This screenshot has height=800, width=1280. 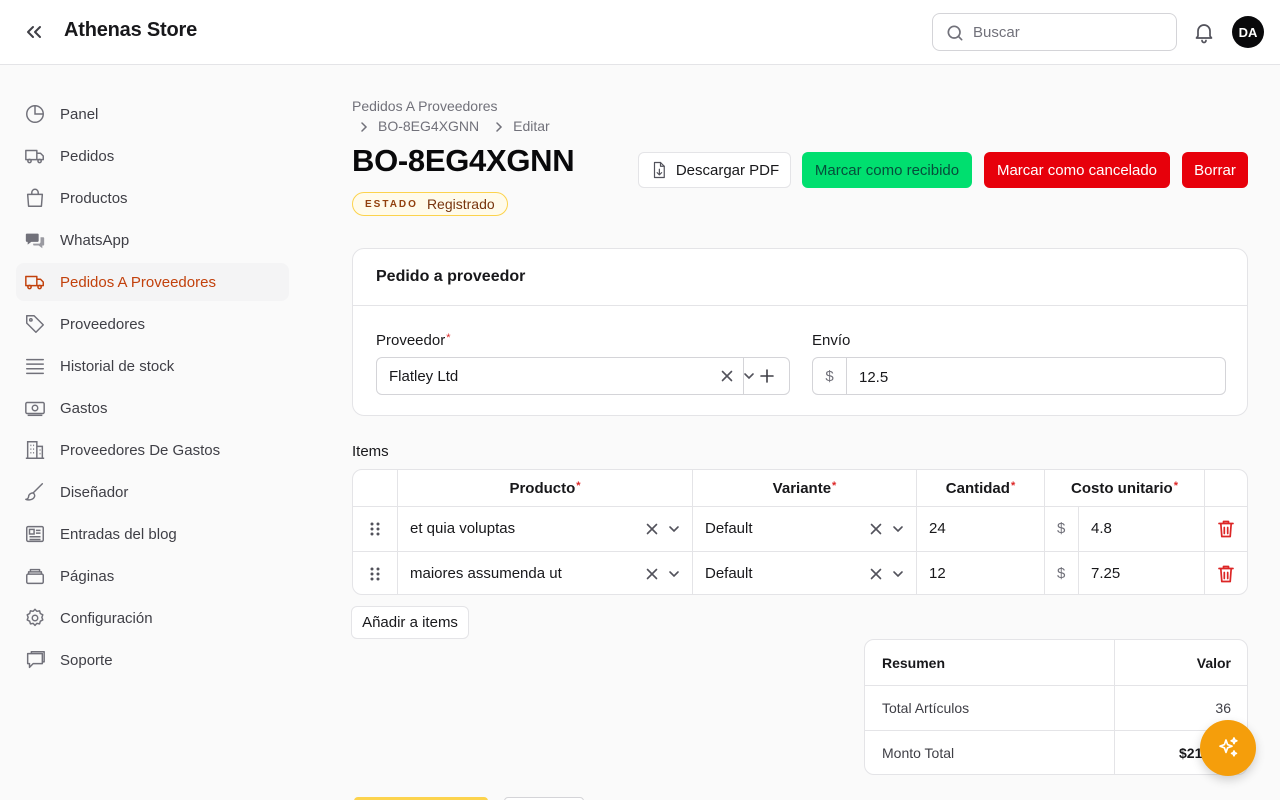 I want to click on mark-cancelled-button: Marcar como cancelado, so click(x=1077, y=170).